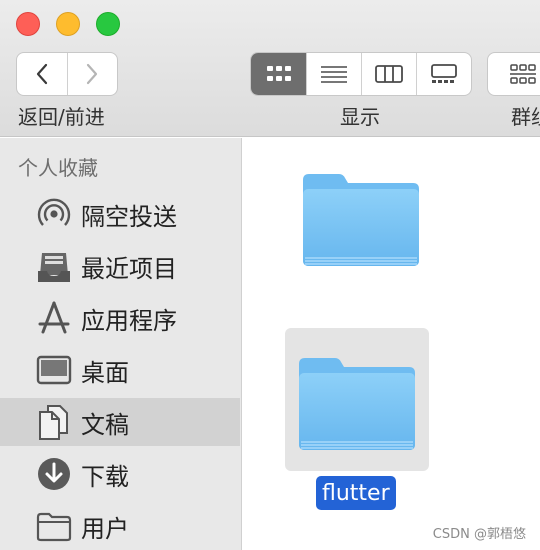 This screenshot has width=540, height=550. I want to click on back-forward-group, so click(67, 74).